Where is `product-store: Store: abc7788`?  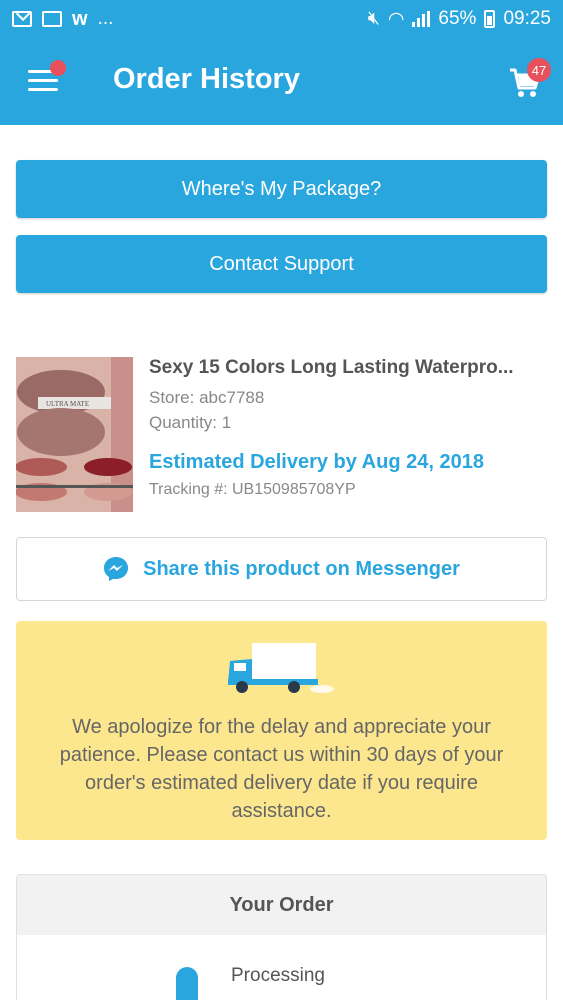 product-store: Store: abc7788 is located at coordinates (207, 397).